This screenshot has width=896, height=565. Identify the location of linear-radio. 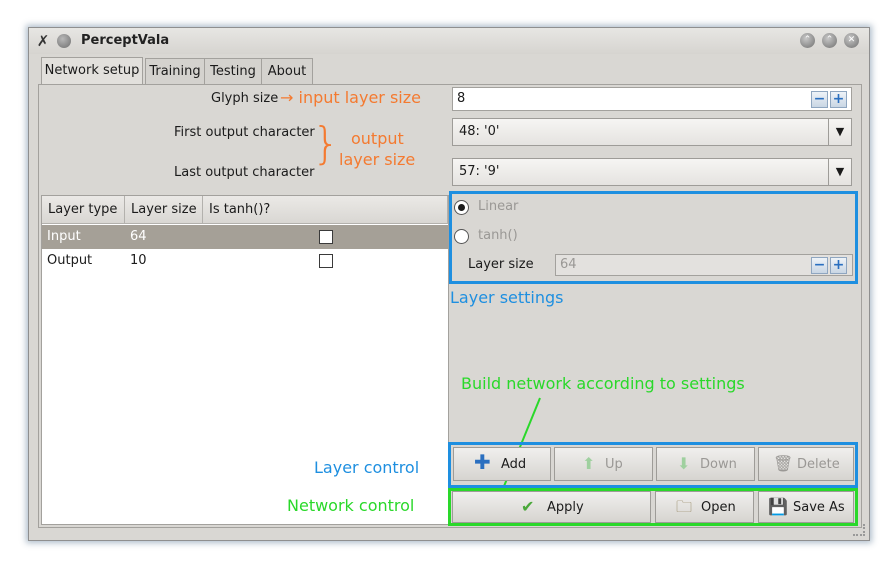
(461, 207).